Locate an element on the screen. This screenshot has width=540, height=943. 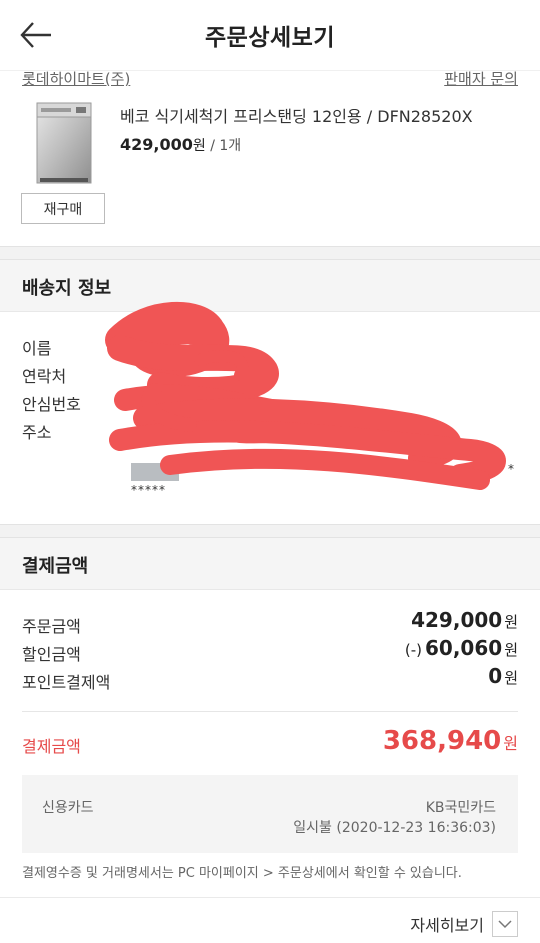
header-bar: 주문상세보기 is located at coordinates (270, 35).